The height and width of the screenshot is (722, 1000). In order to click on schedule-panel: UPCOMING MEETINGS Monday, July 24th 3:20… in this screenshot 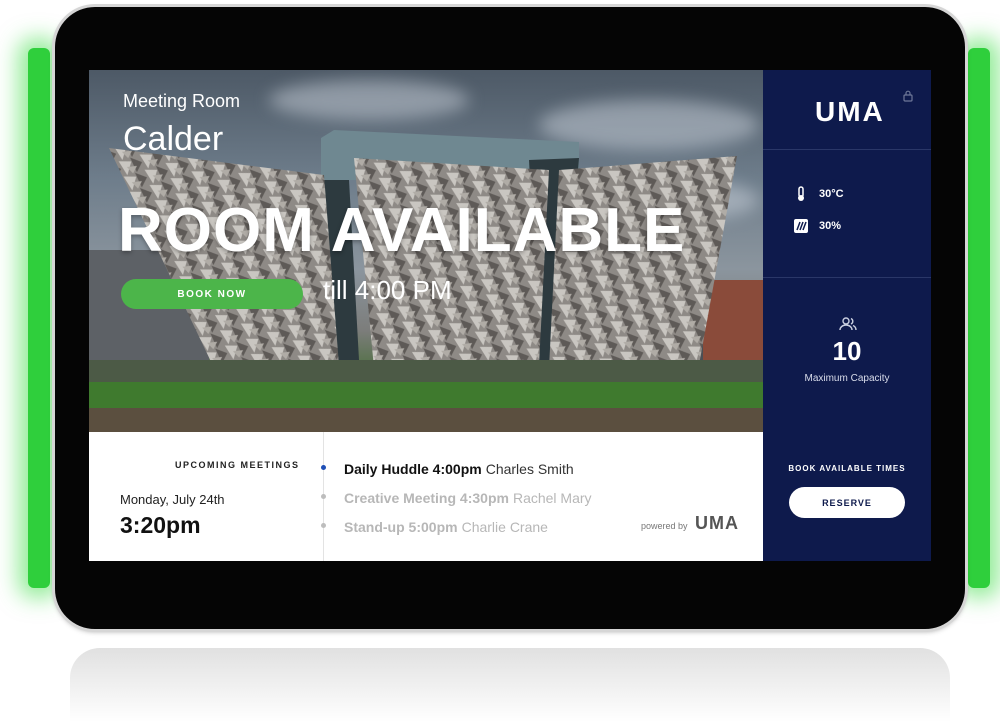, I will do `click(426, 496)`.